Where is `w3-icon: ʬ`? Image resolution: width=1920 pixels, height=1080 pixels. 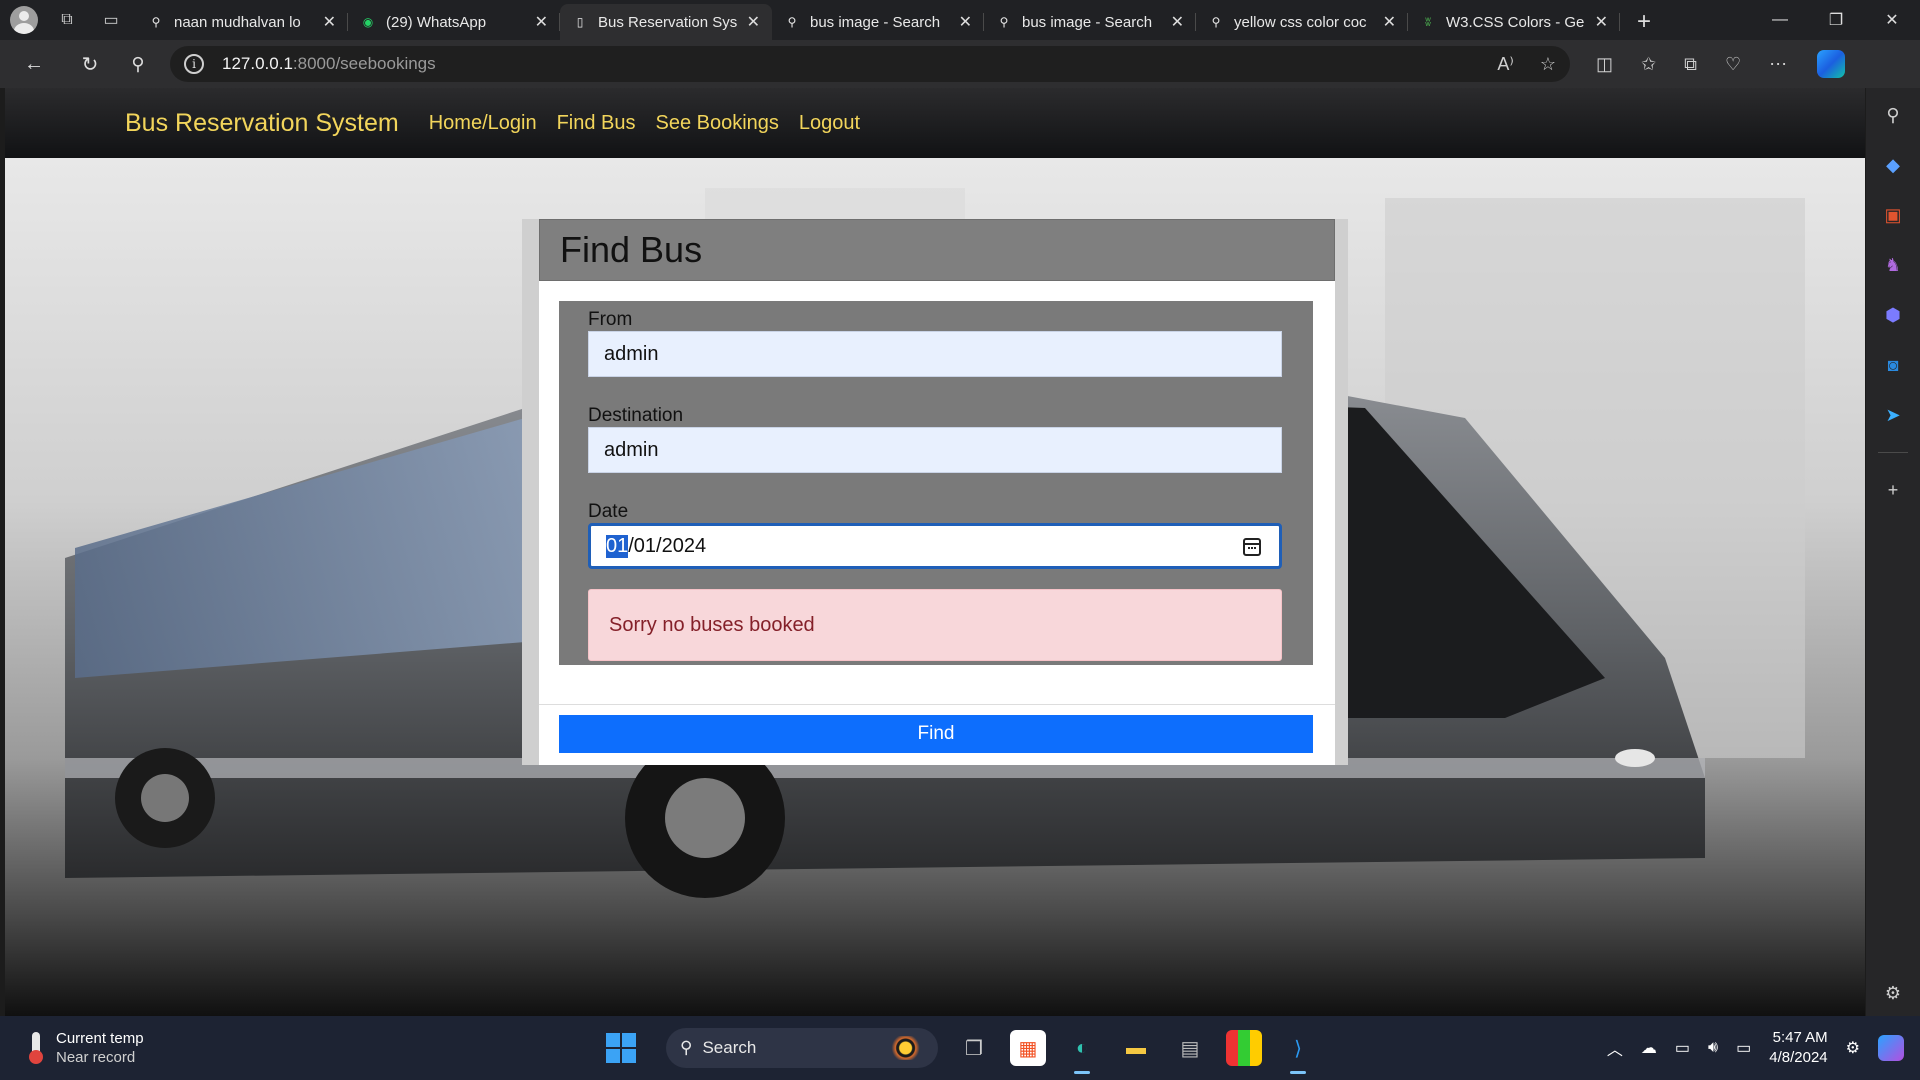 w3-icon: ʬ is located at coordinates (1428, 22).